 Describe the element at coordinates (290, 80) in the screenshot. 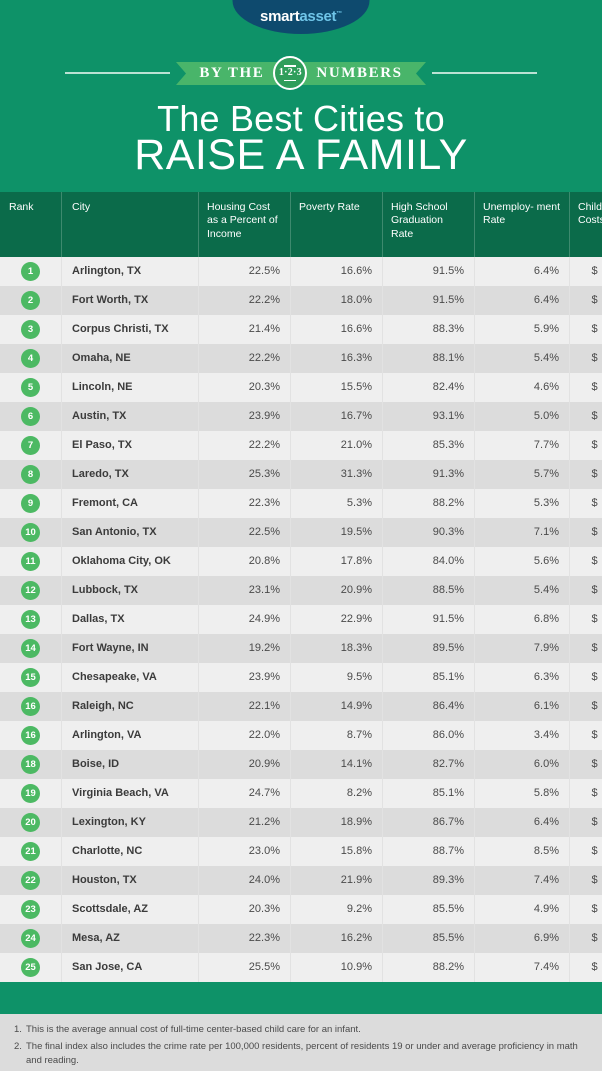

I see `badge-tick-bottom` at that location.